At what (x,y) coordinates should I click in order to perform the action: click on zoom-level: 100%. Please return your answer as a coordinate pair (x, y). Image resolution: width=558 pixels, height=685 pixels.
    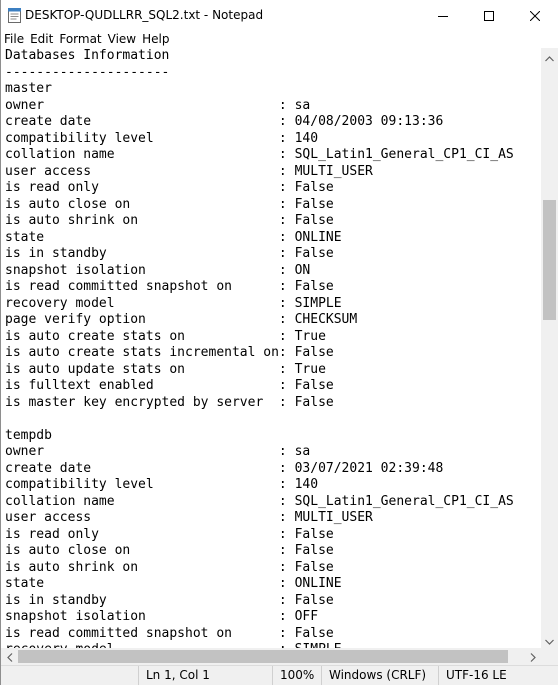
    Looking at the image, I should click on (293, 675).